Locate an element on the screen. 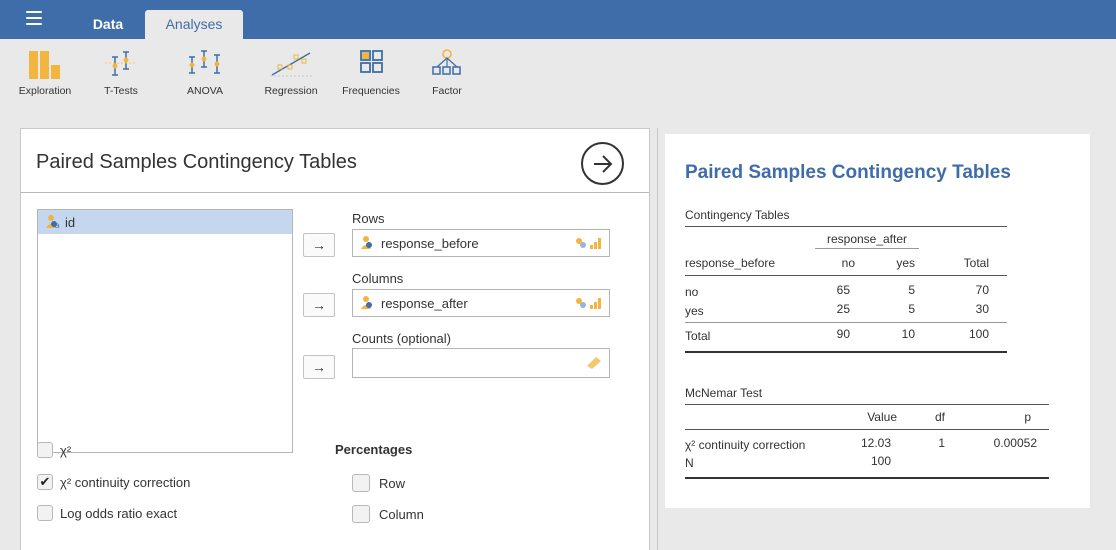 This screenshot has height=550, width=1116. chi-squared-continuity-checkbox: ✔ χ² continuity correction is located at coordinates (113, 482).